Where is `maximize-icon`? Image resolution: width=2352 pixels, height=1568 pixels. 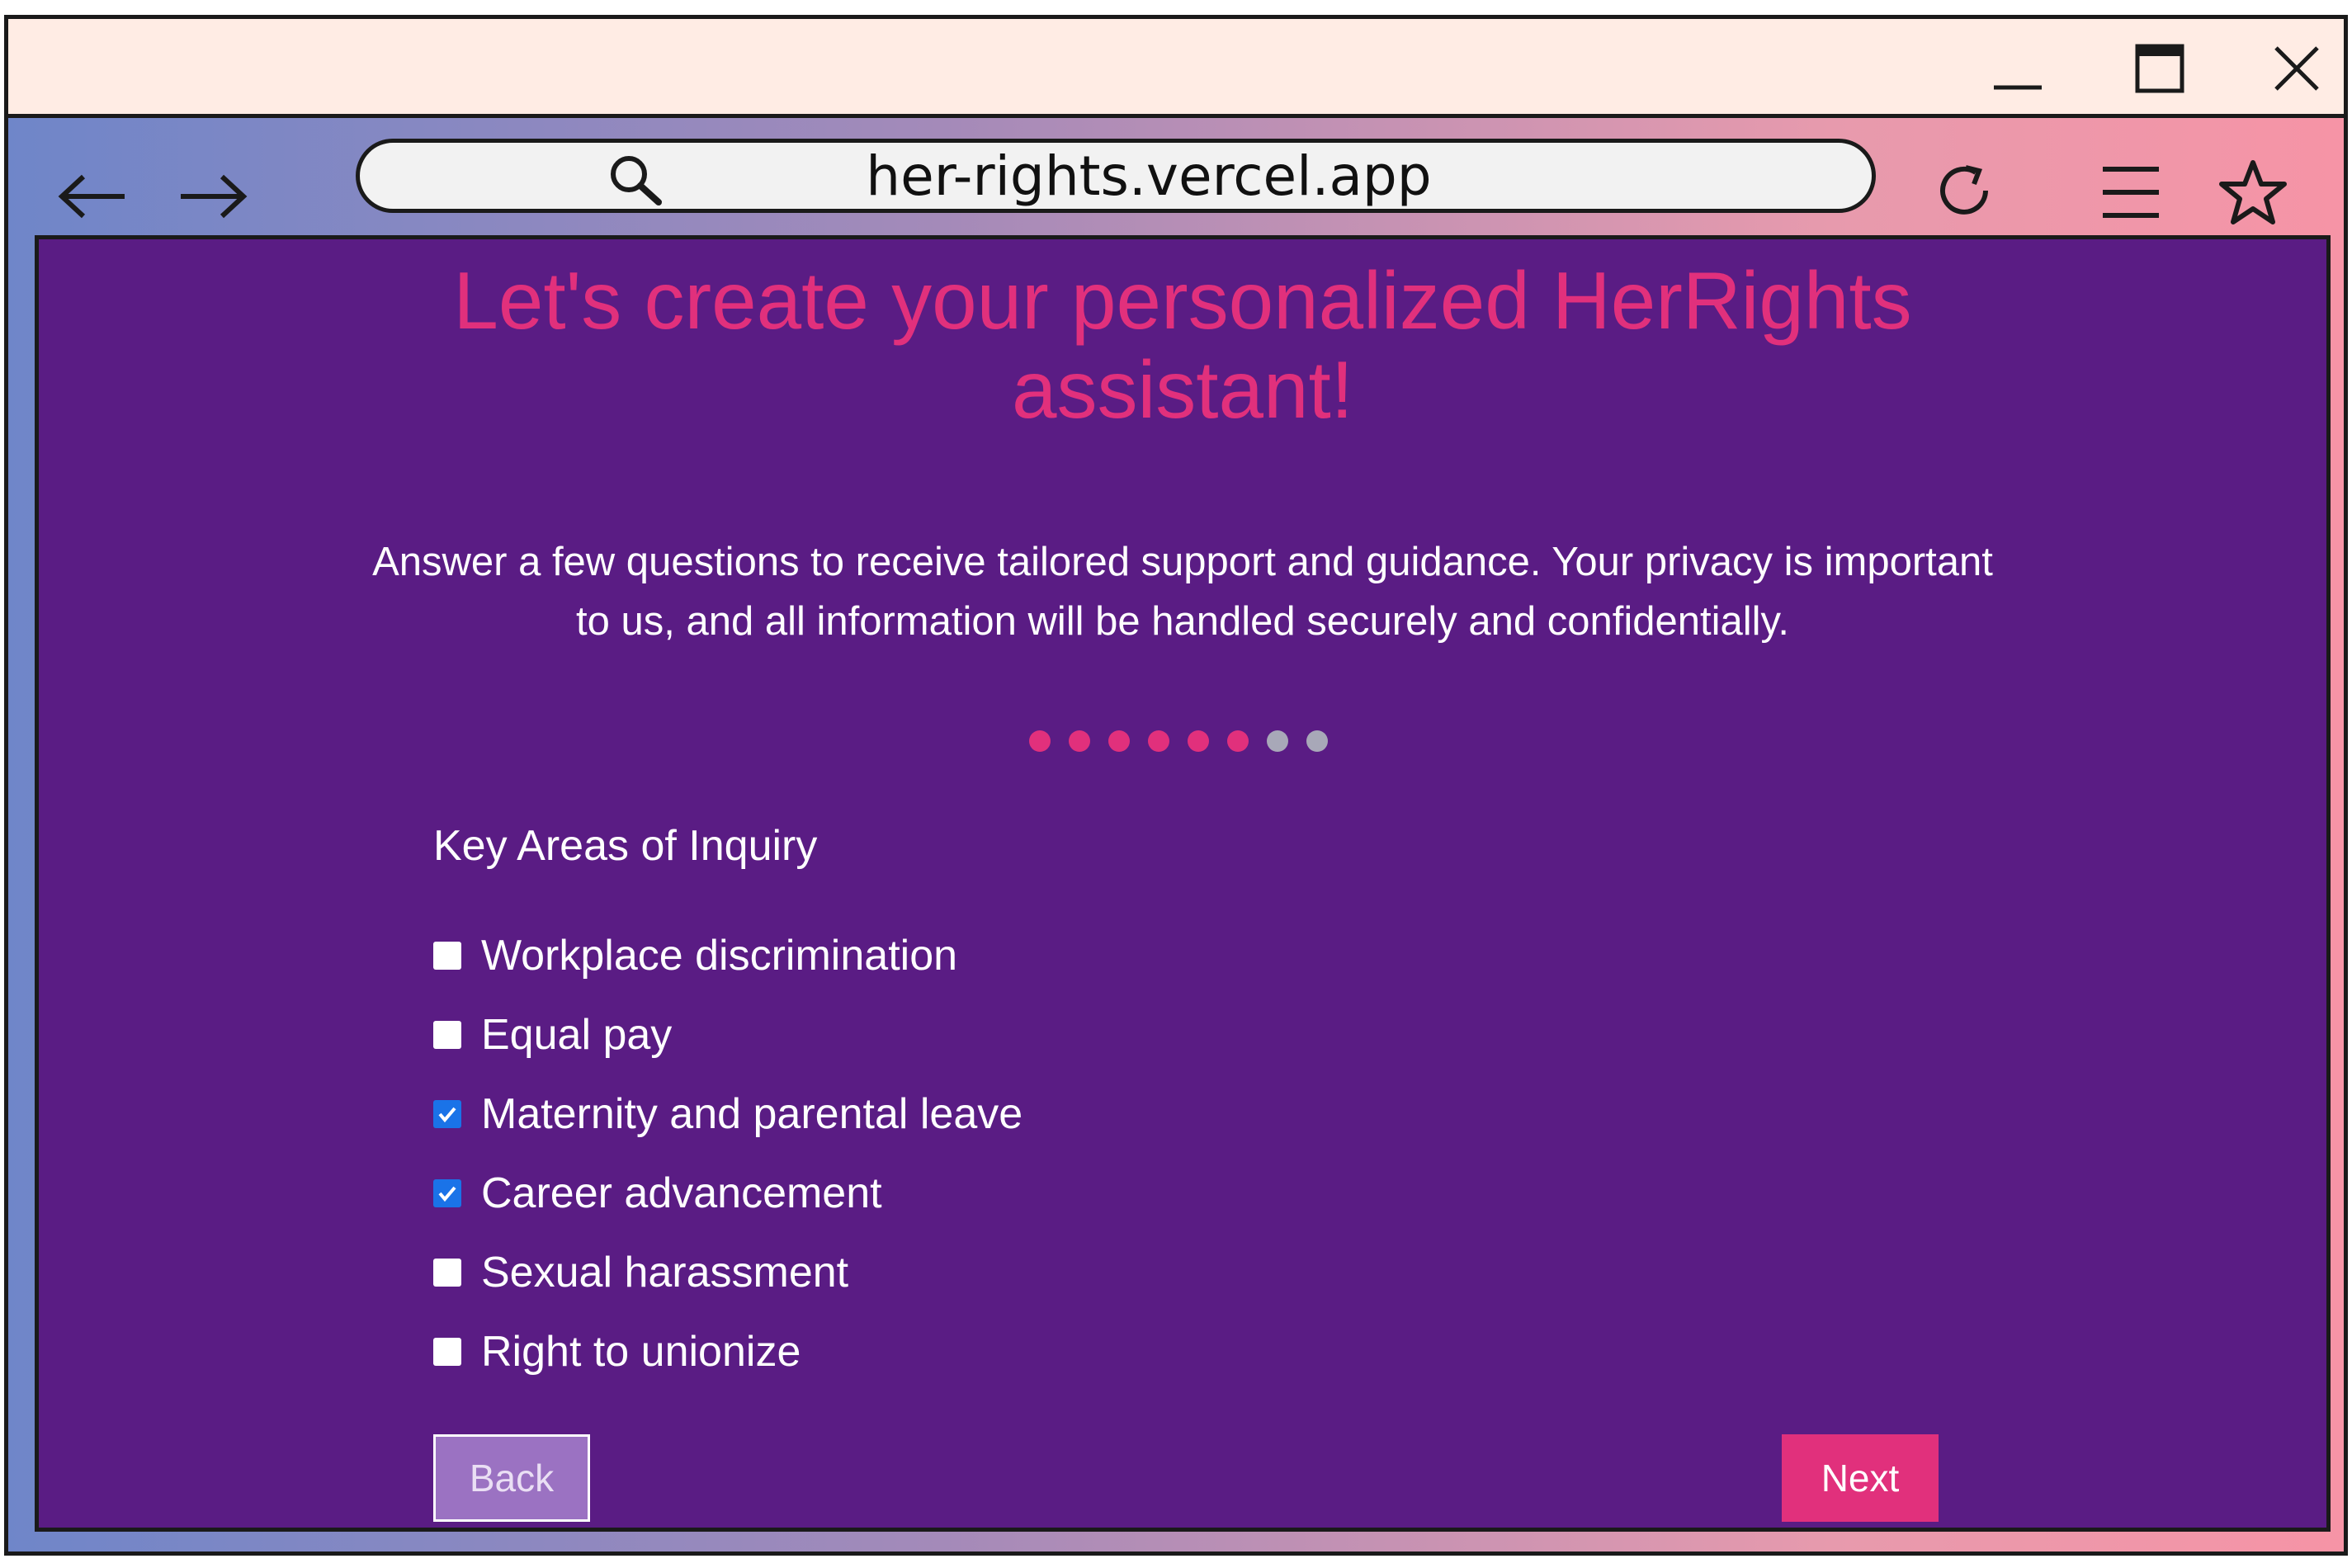
maximize-icon is located at coordinates (2159, 68).